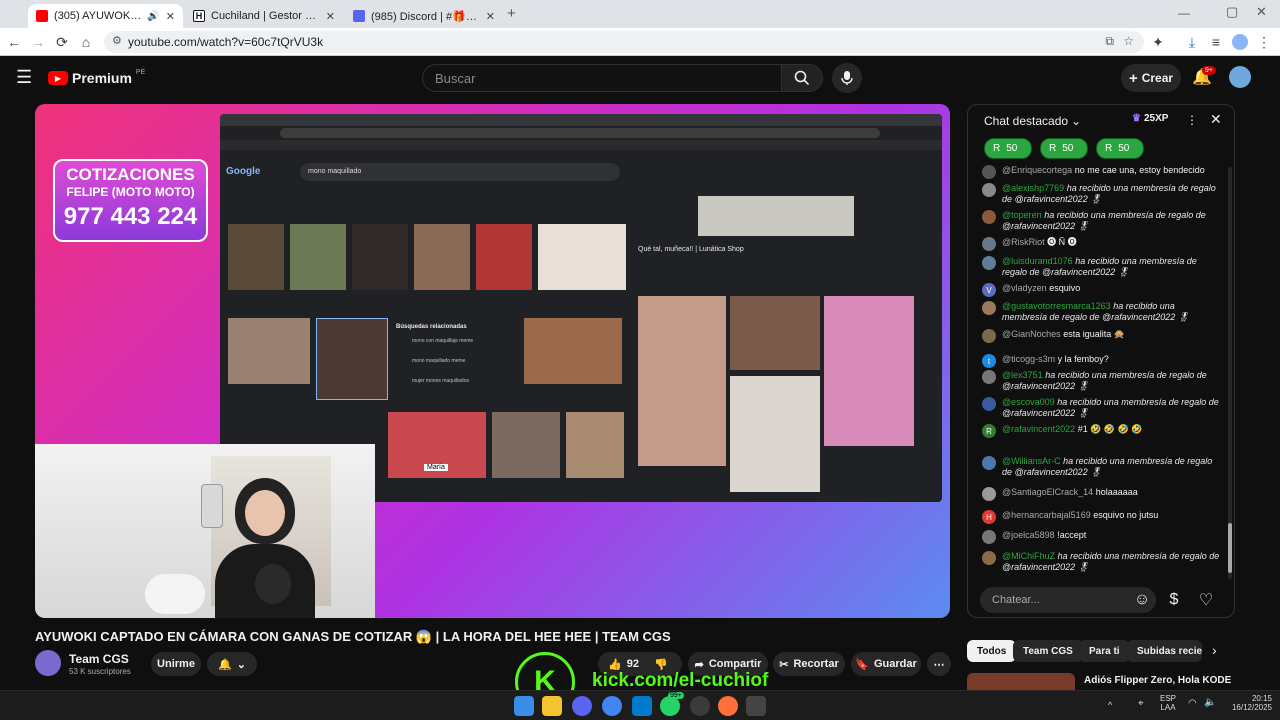 The width and height of the screenshot is (1280, 720). What do you see at coordinates (1151, 78) in the screenshot?
I see `create-button: + Crear` at bounding box center [1151, 78].